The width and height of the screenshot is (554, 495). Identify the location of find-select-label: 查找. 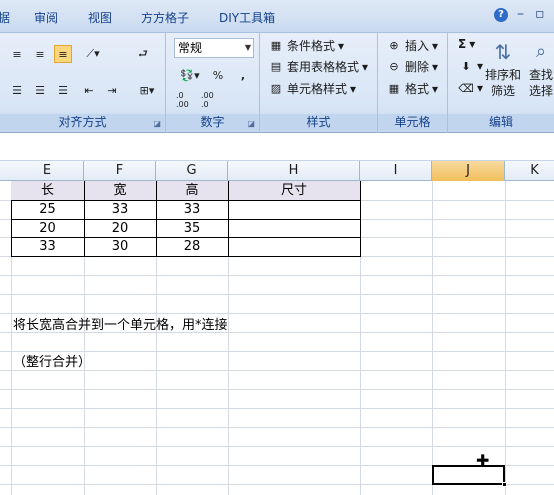
(540, 75).